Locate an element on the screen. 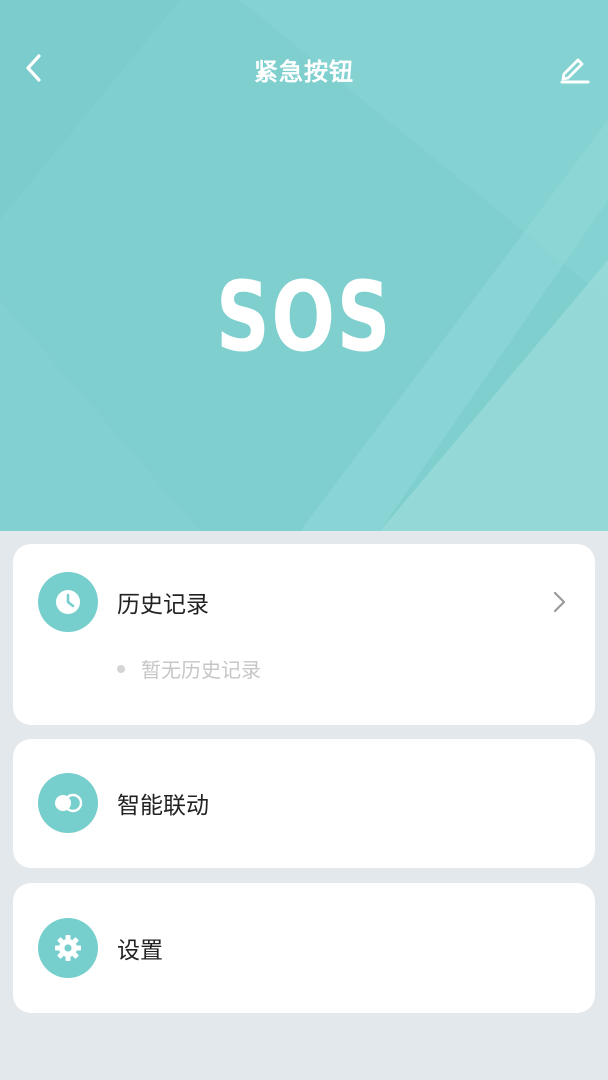  gear-icon is located at coordinates (68, 948).